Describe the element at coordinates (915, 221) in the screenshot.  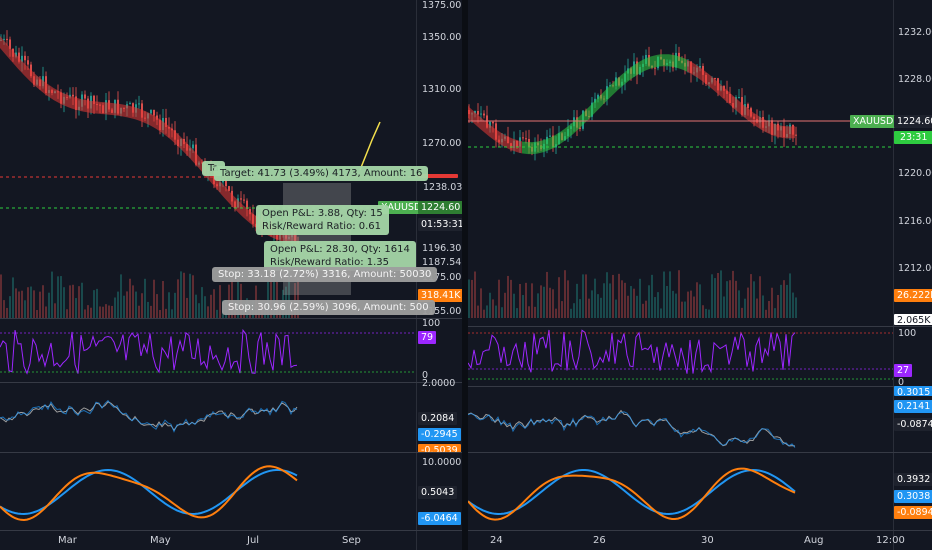
I see `right-price-tick: 1216.00` at that location.